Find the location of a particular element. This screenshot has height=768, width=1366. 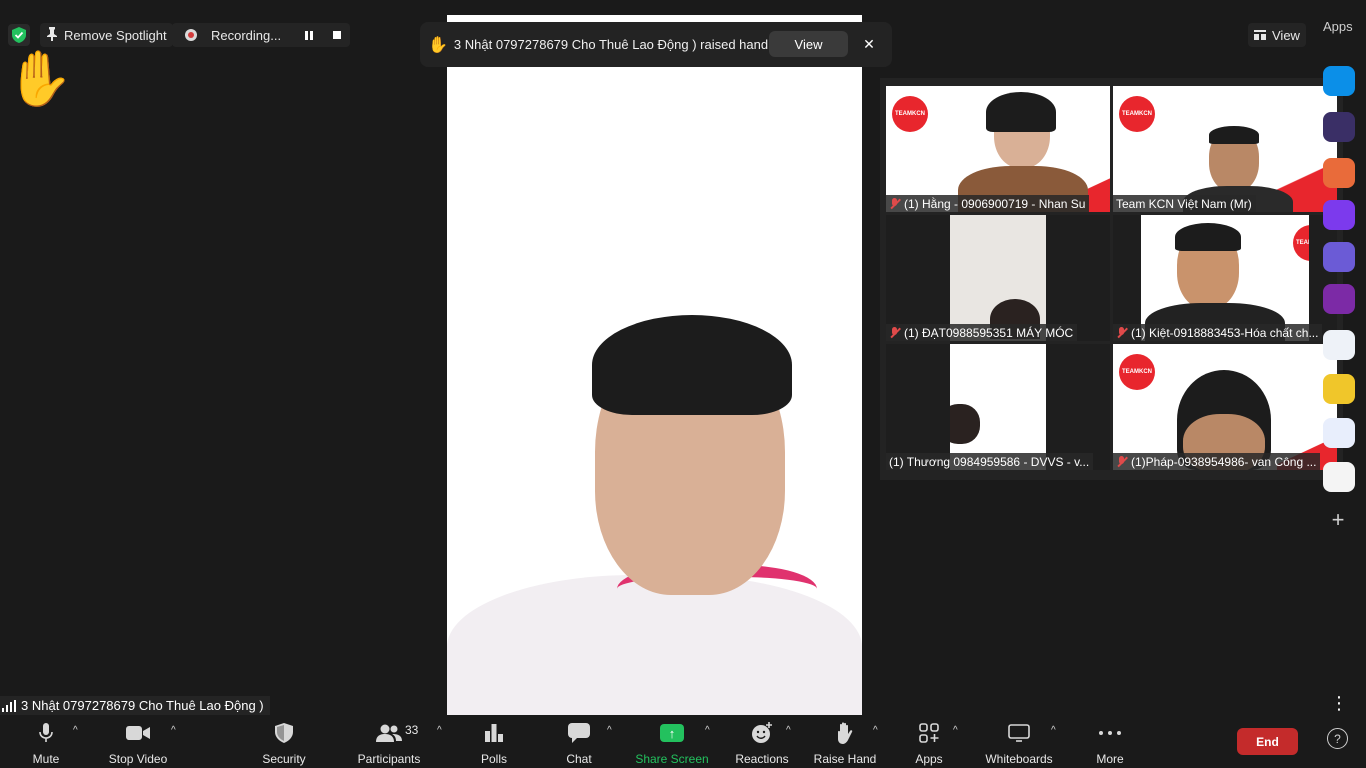

microphone-icon is located at coordinates (46, 733).